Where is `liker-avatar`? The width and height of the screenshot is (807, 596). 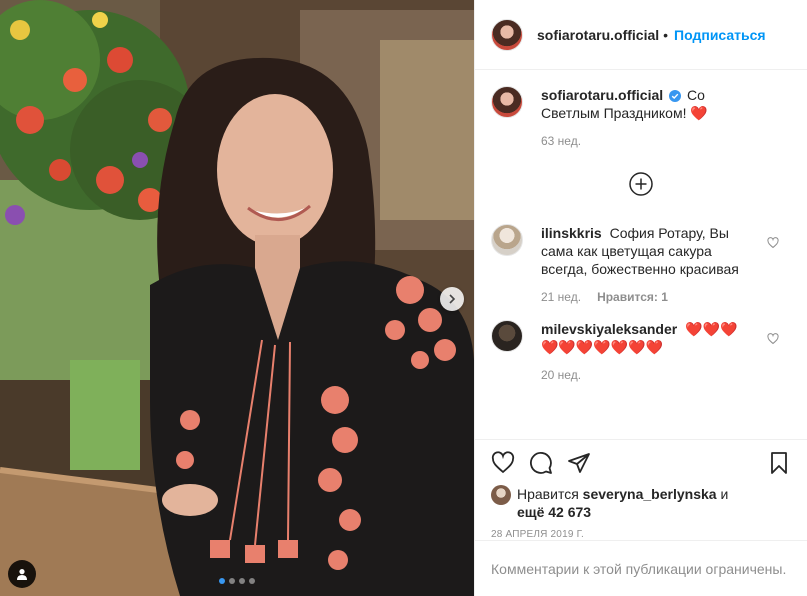 liker-avatar is located at coordinates (501, 495).